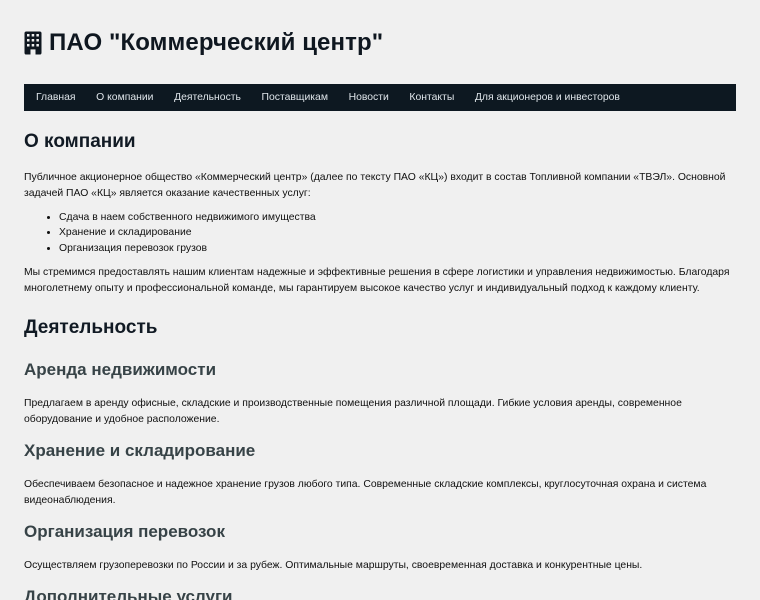  Describe the element at coordinates (431, 97) in the screenshot. I see `nav-item-contacts: Контакты` at that location.